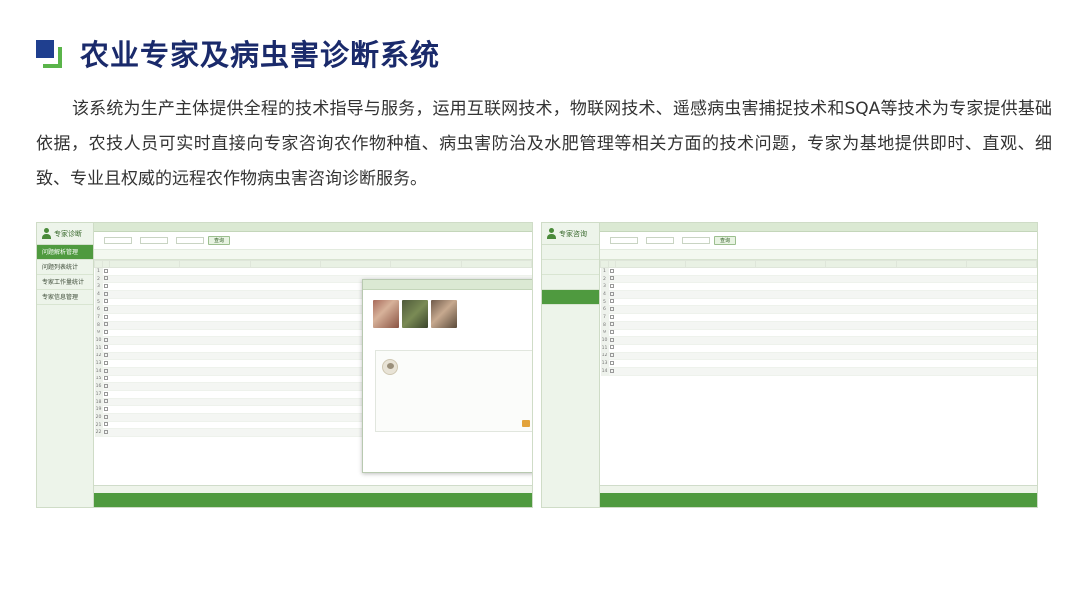 The height and width of the screenshot is (589, 1088). Describe the element at coordinates (818, 363) in the screenshot. I see `table-row: 13` at that location.